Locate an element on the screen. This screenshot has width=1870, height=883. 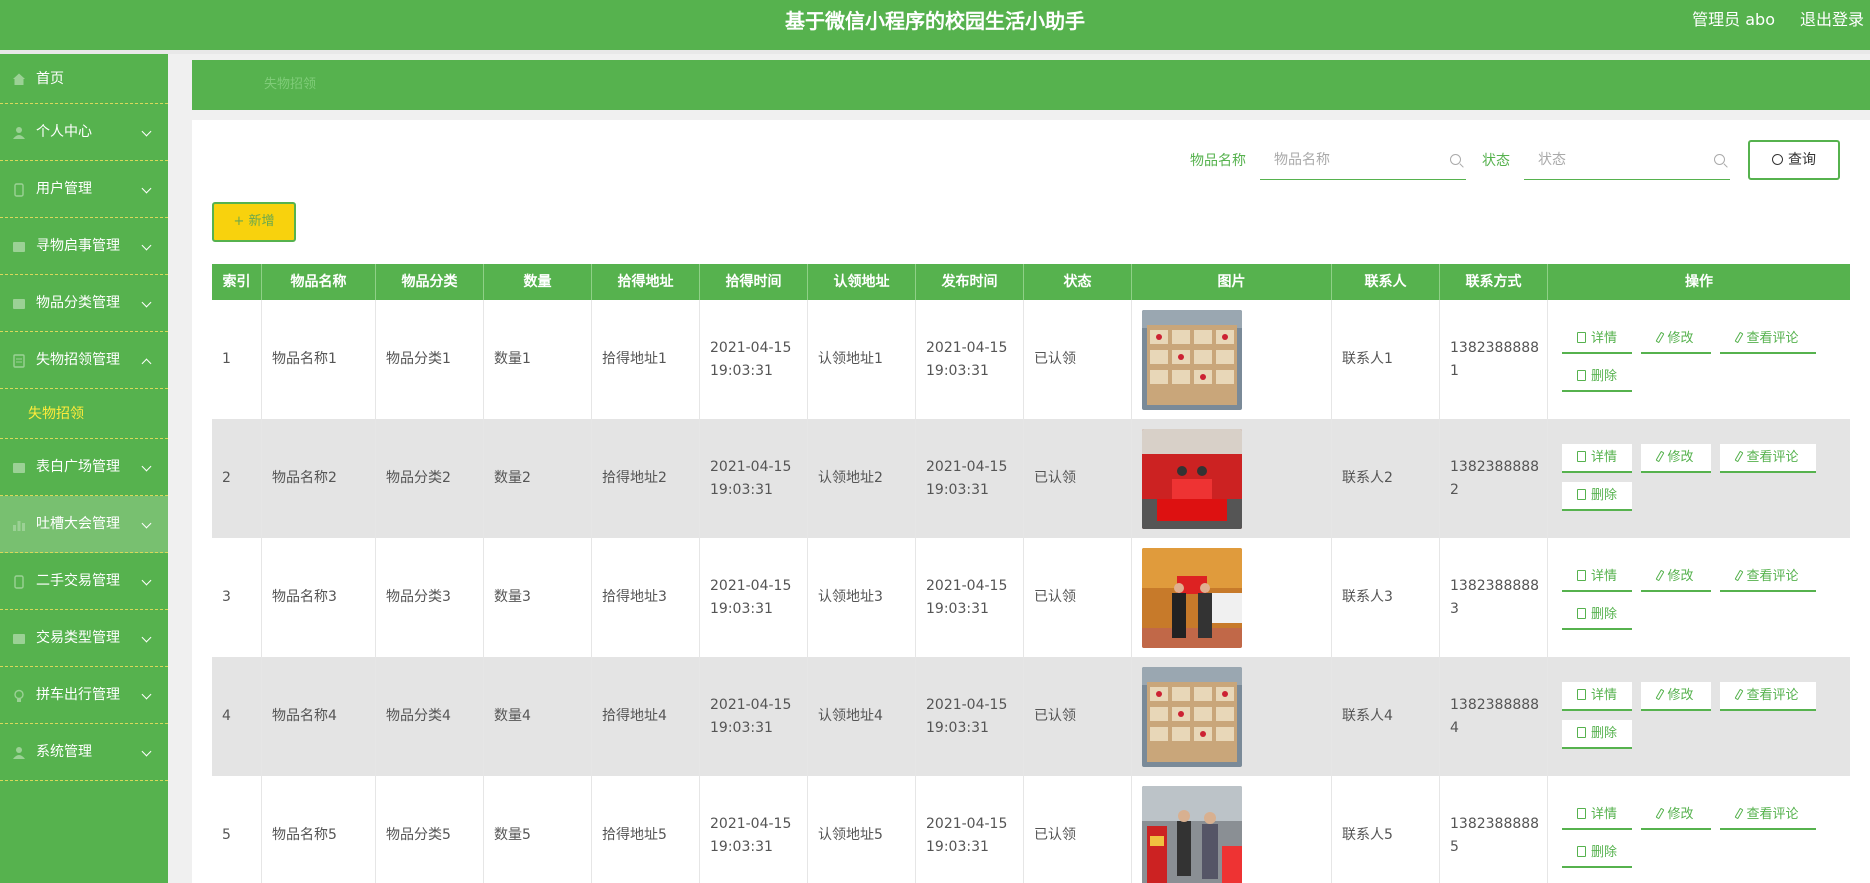
sidebar-item-trade-type: 交易类型管理 is located at coordinates (84, 638).